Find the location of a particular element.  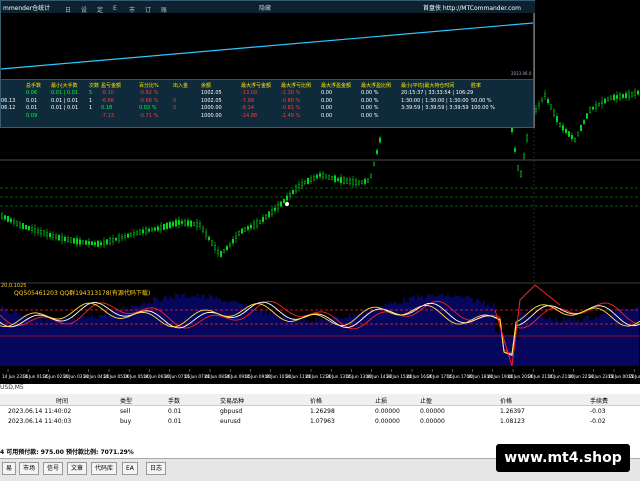

trade-header: 止盈 is located at coordinates (426, 400).